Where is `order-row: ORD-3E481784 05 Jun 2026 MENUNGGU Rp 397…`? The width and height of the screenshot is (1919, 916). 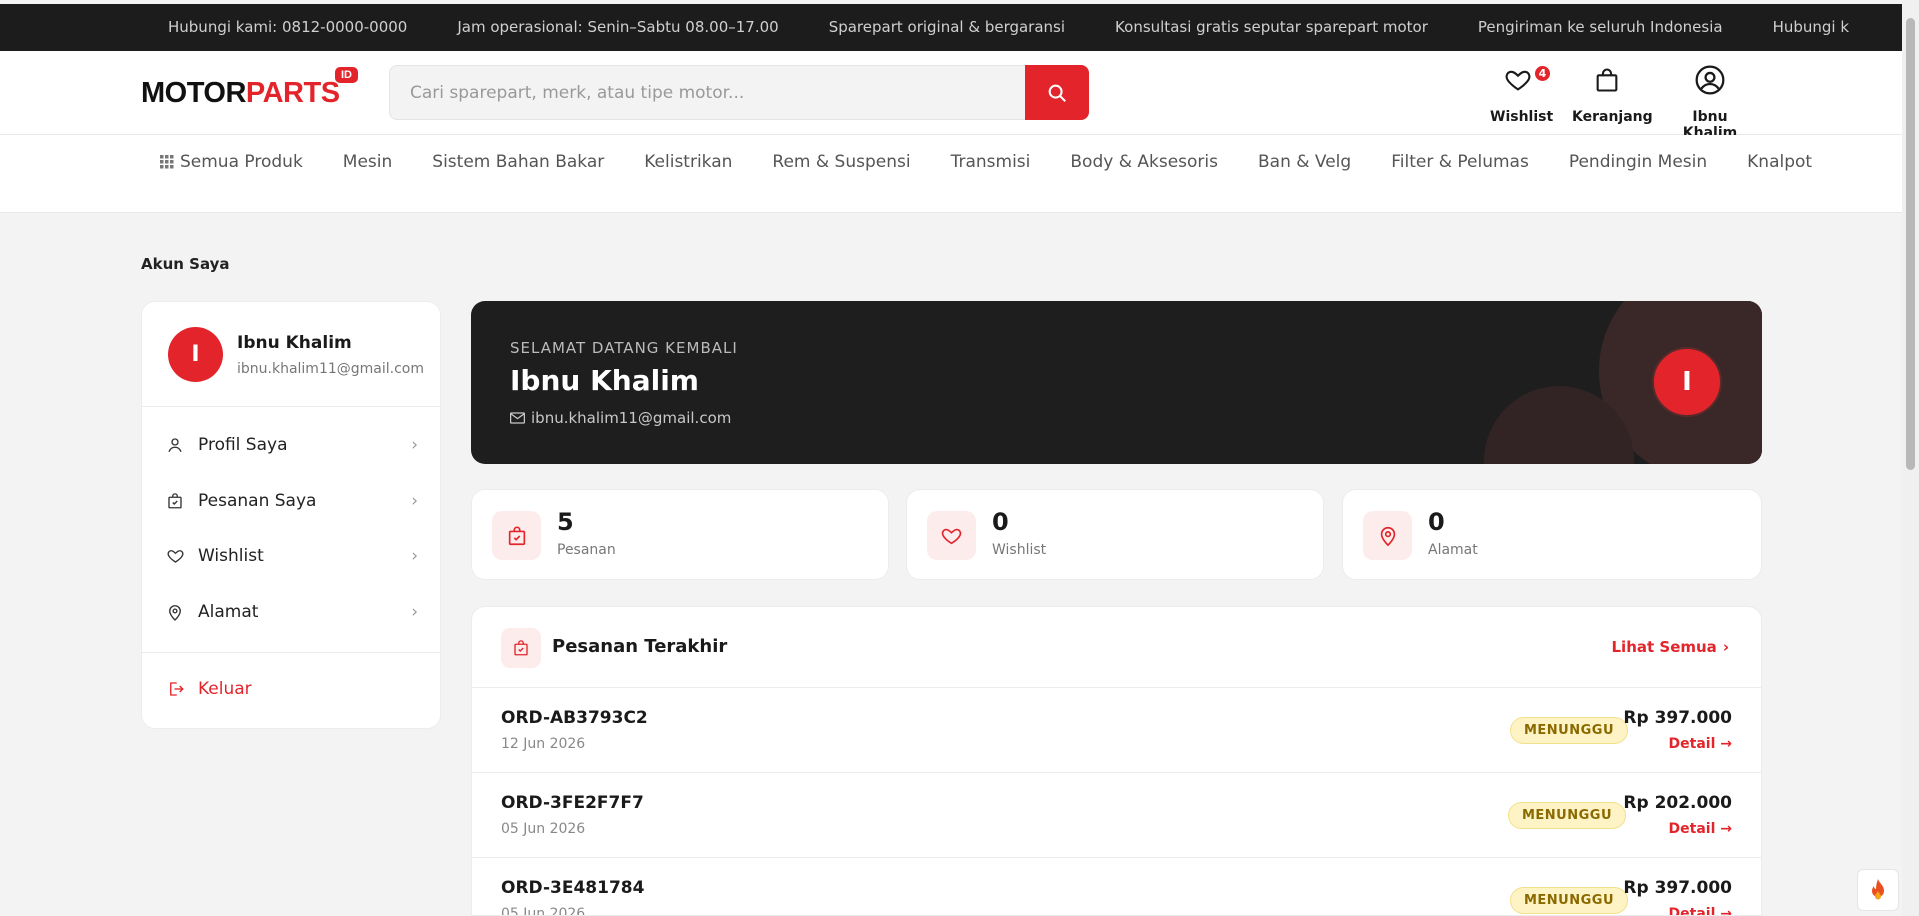
order-row: ORD-3E481784 05 Jun 2026 MENUNGGU Rp 397… is located at coordinates (1116, 886).